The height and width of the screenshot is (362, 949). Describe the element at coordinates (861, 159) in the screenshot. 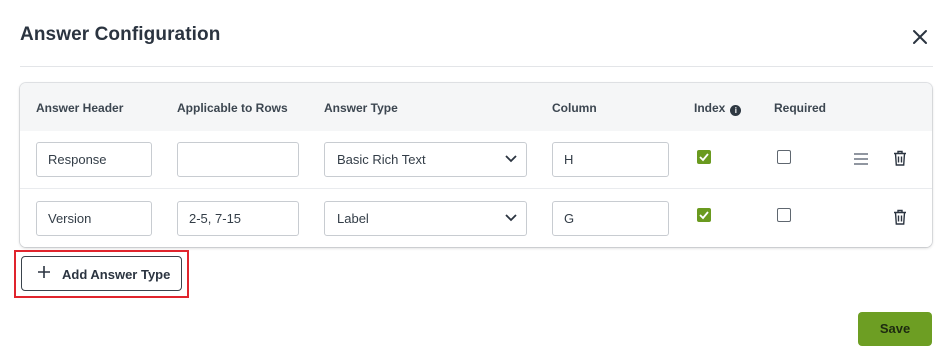

I see `drag-handle-icon` at that location.